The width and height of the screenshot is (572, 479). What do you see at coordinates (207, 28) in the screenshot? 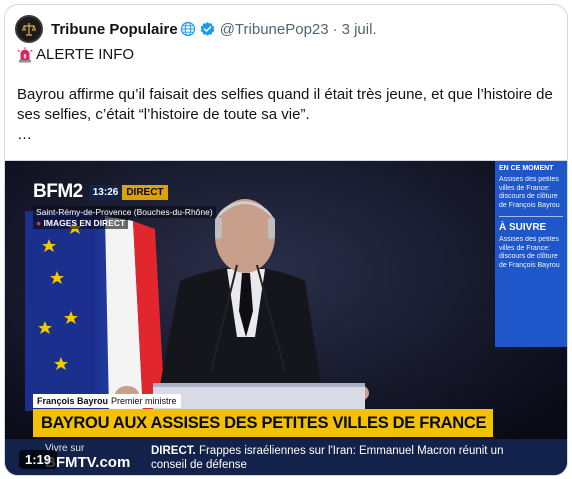
I see `verified-badge-icon` at bounding box center [207, 28].